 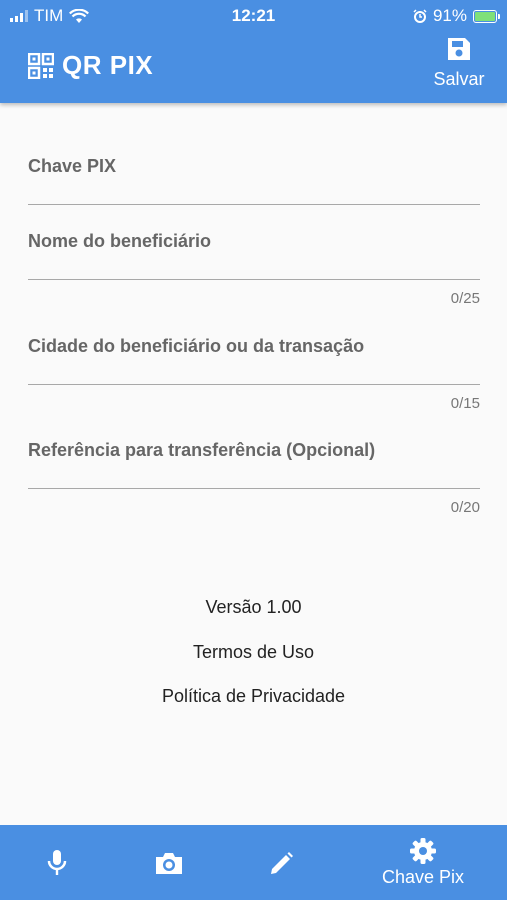 I want to click on app-bar: TIM 12:21 91% QR PIX Salvar, so click(x=253, y=51).